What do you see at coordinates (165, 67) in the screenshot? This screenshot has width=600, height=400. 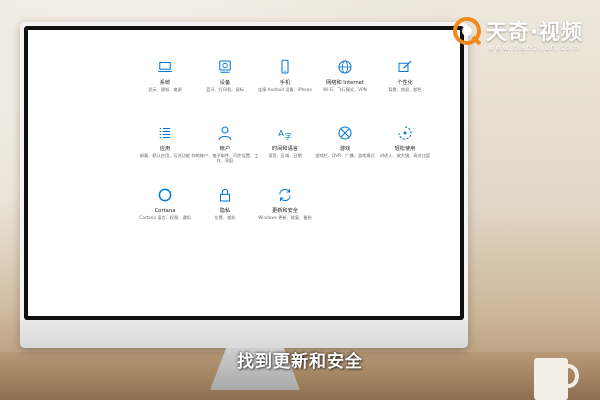 I see `laptop-icon` at bounding box center [165, 67].